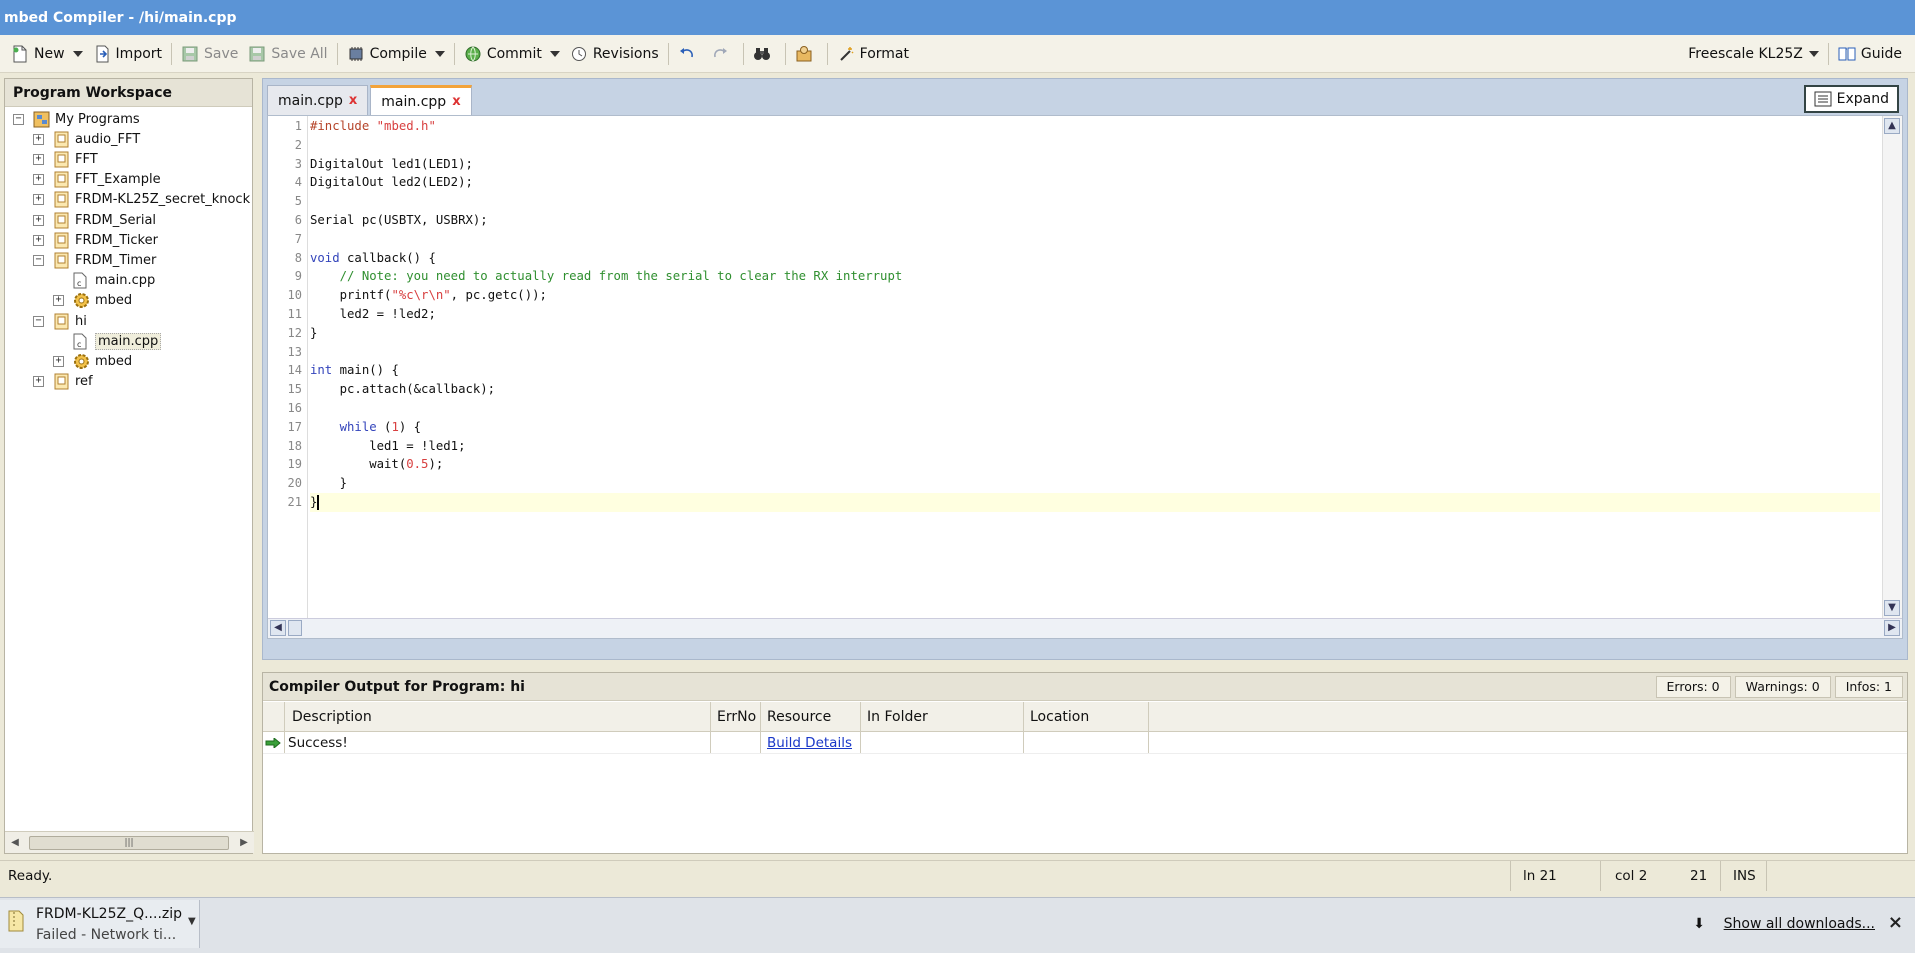 The height and width of the screenshot is (953, 1915). I want to click on tree-item: + FFT, so click(65, 159).